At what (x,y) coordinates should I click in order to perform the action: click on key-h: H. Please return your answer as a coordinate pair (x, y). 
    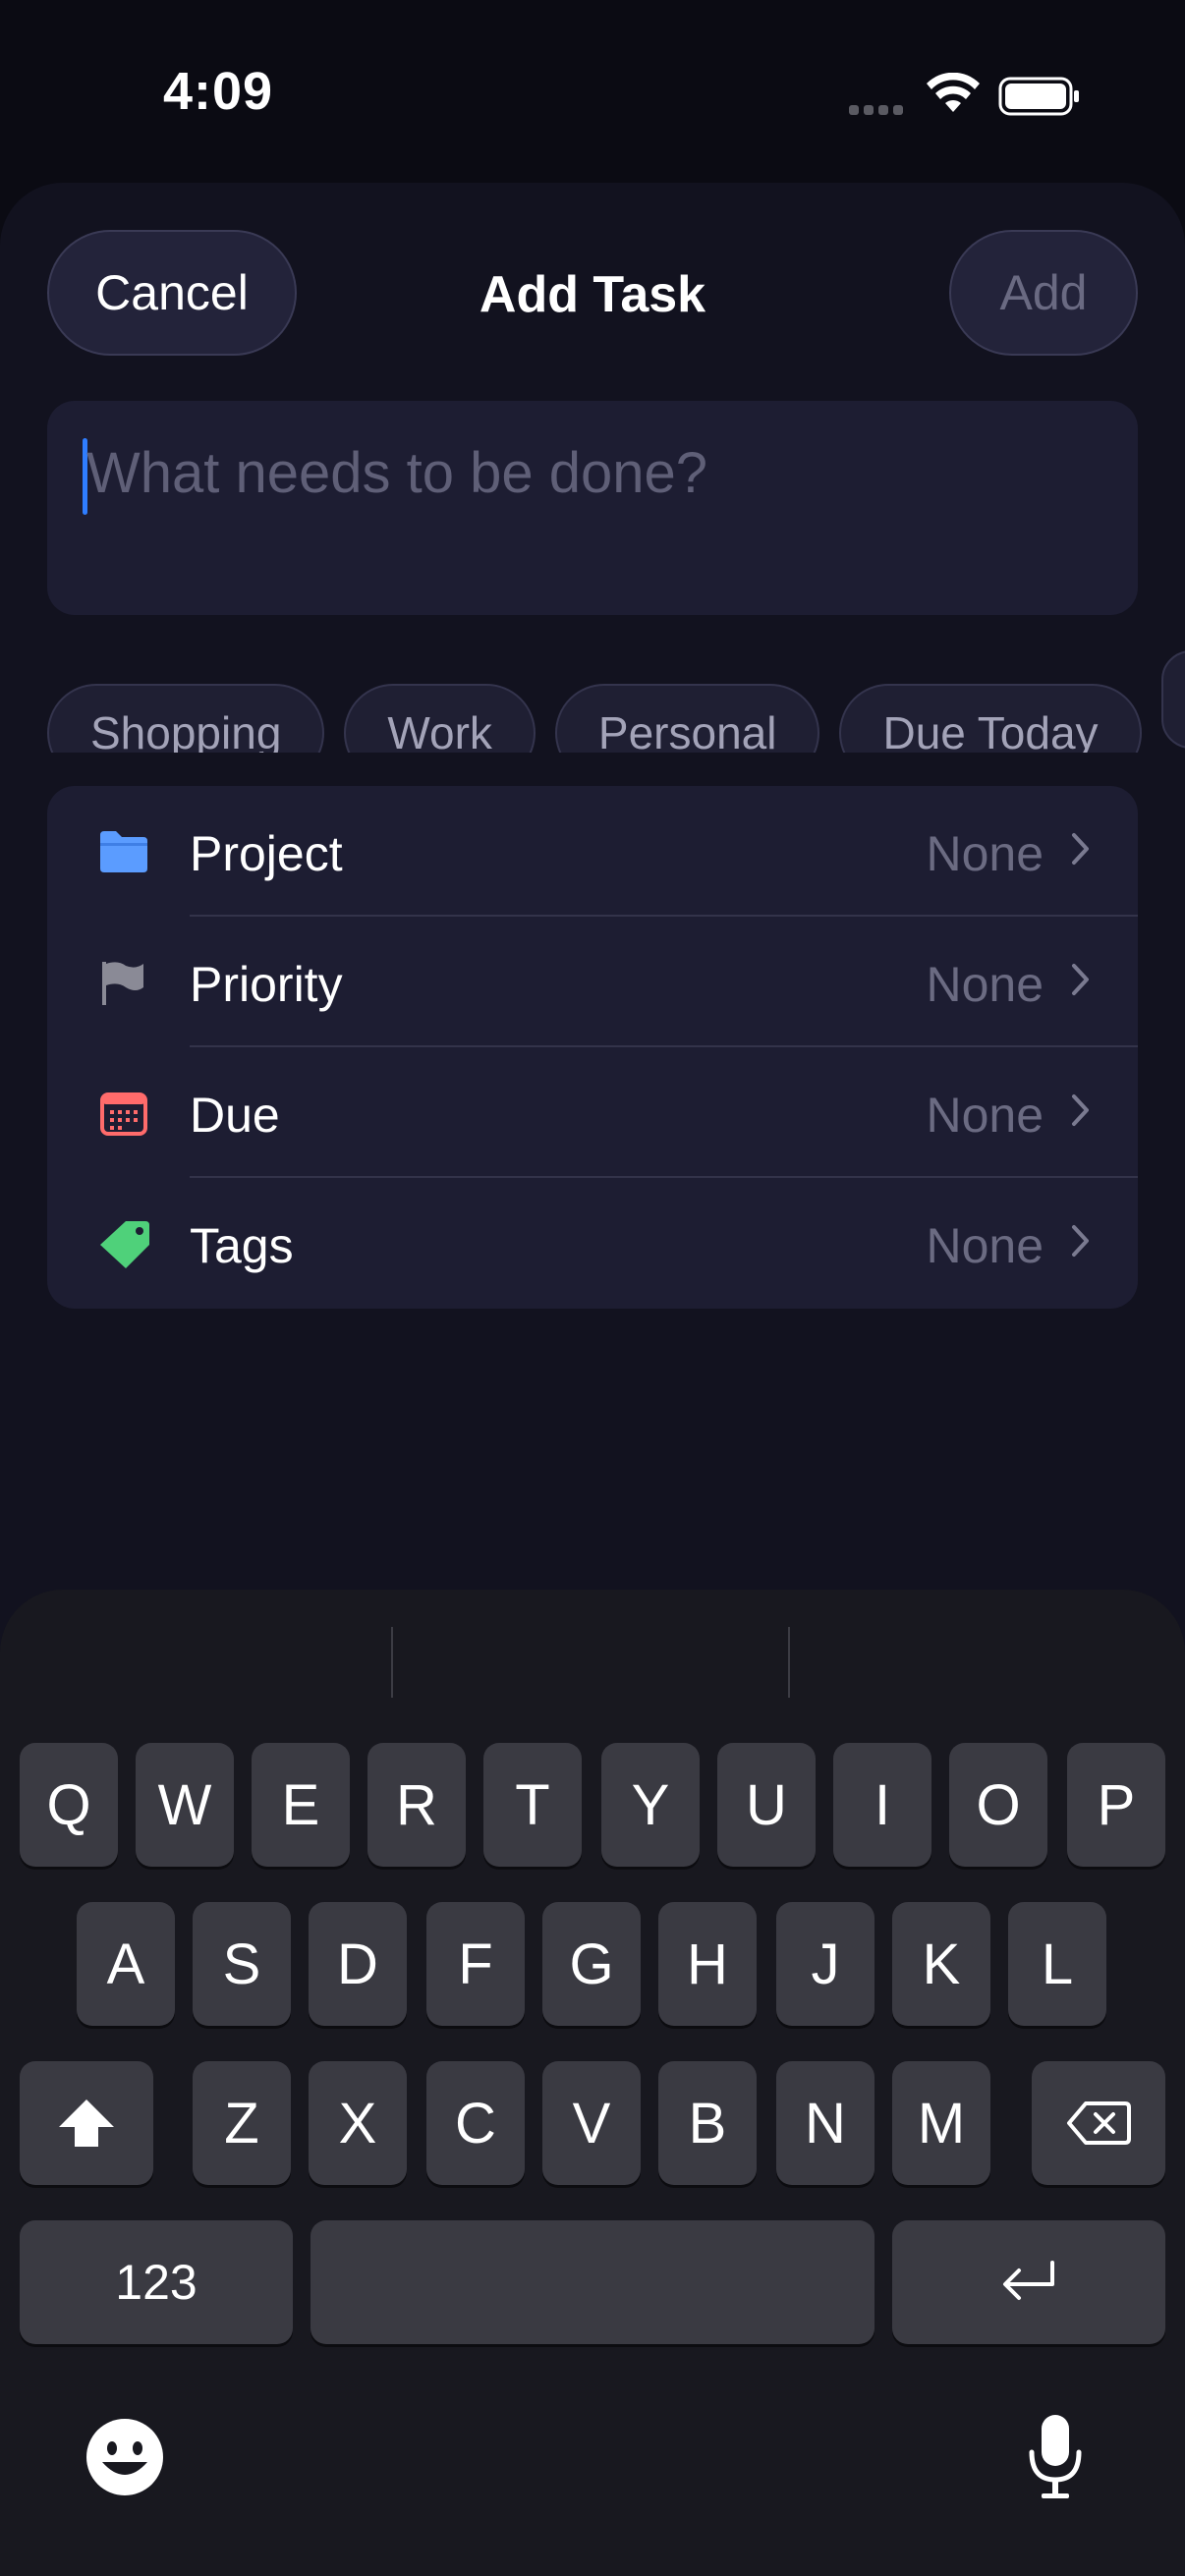
    Looking at the image, I should click on (708, 1964).